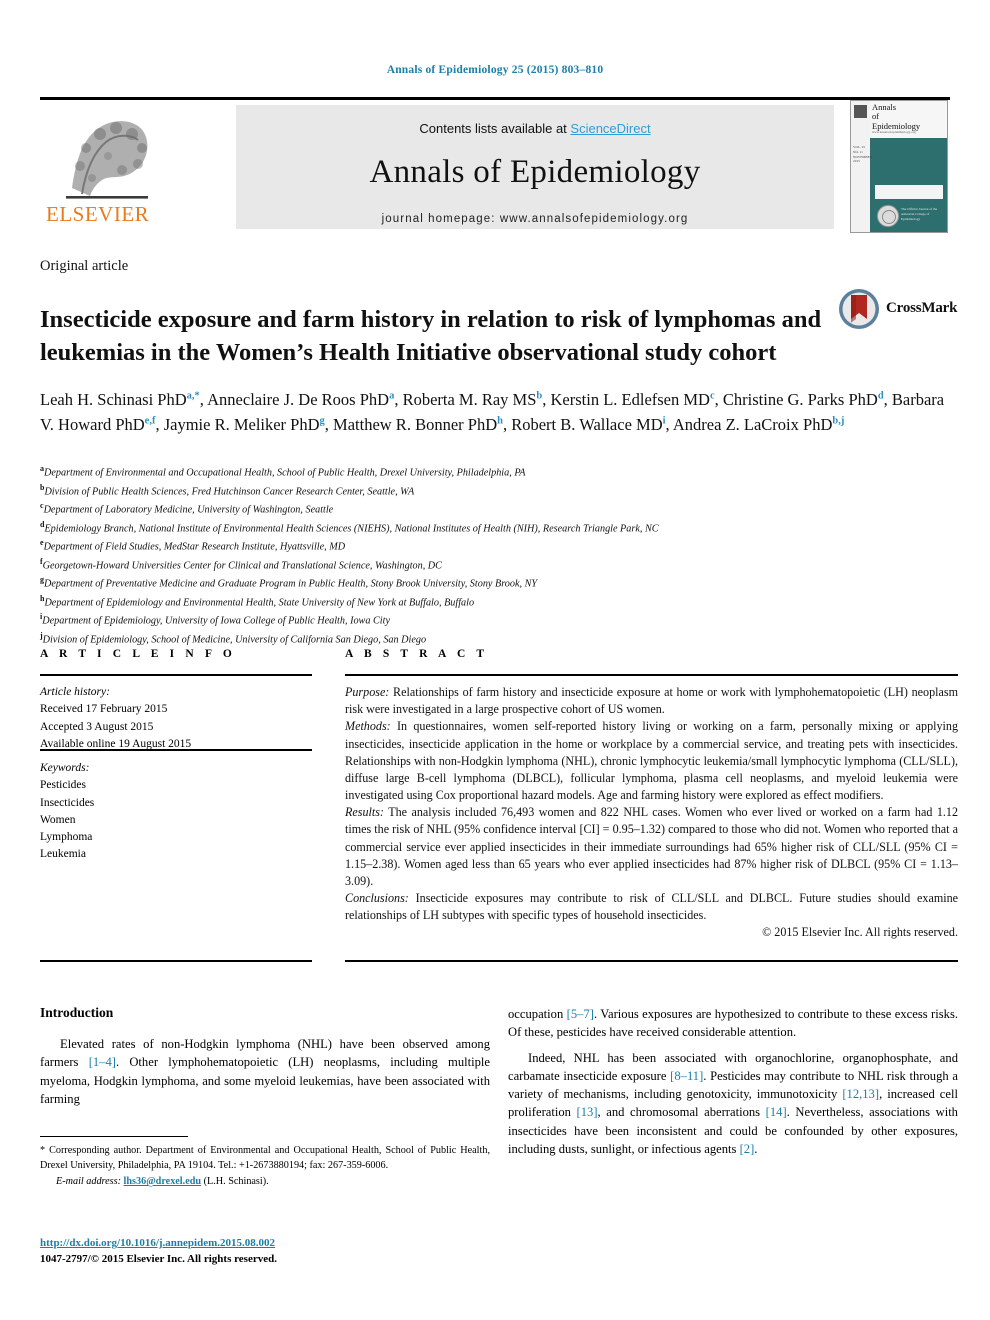 This screenshot has width=990, height=1320. What do you see at coordinates (98, 214) in the screenshot?
I see `elsevier-wordmark: ELSEVIER` at bounding box center [98, 214].